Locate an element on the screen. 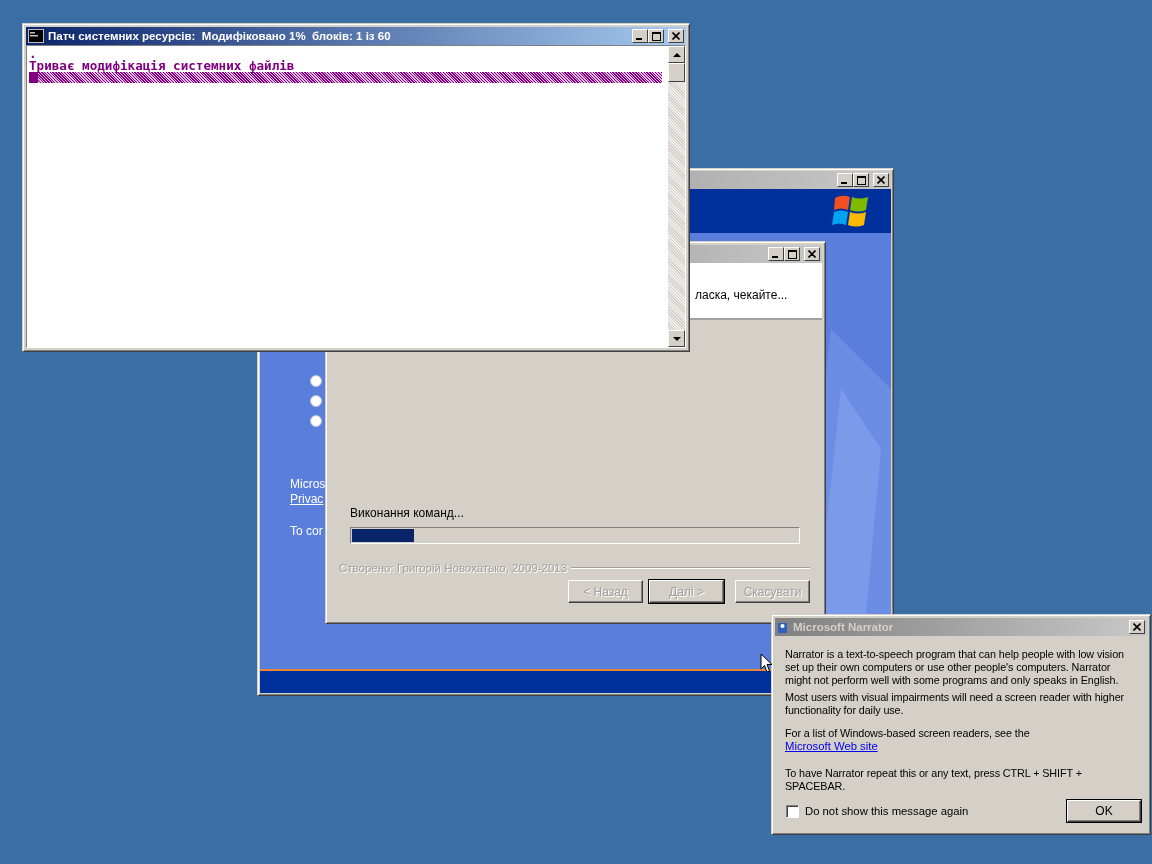 This screenshot has width=1152, height=864. scroll-down-button is located at coordinates (676, 338).